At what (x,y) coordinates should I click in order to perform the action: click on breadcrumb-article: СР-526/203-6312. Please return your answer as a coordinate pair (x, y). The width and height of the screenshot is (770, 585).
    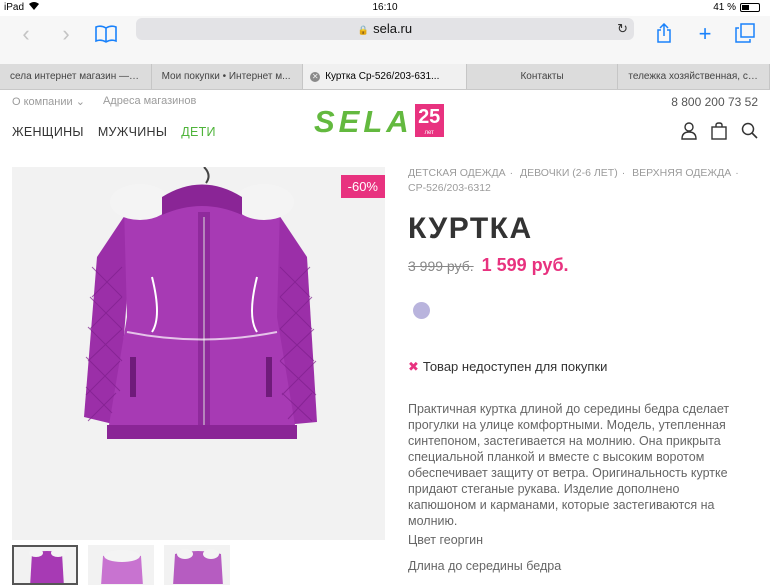
    Looking at the image, I should click on (449, 188).